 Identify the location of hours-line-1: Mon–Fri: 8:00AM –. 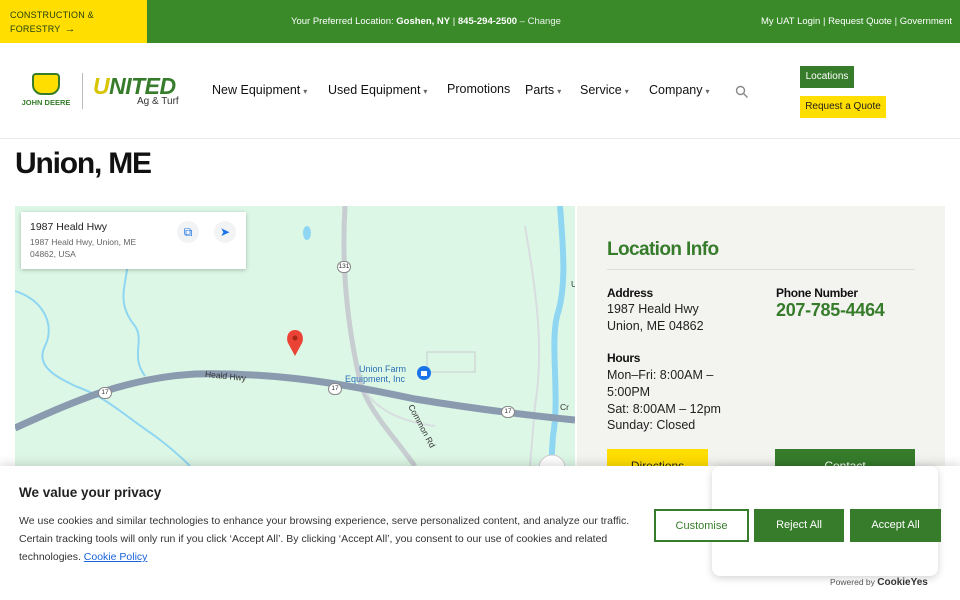
(660, 375).